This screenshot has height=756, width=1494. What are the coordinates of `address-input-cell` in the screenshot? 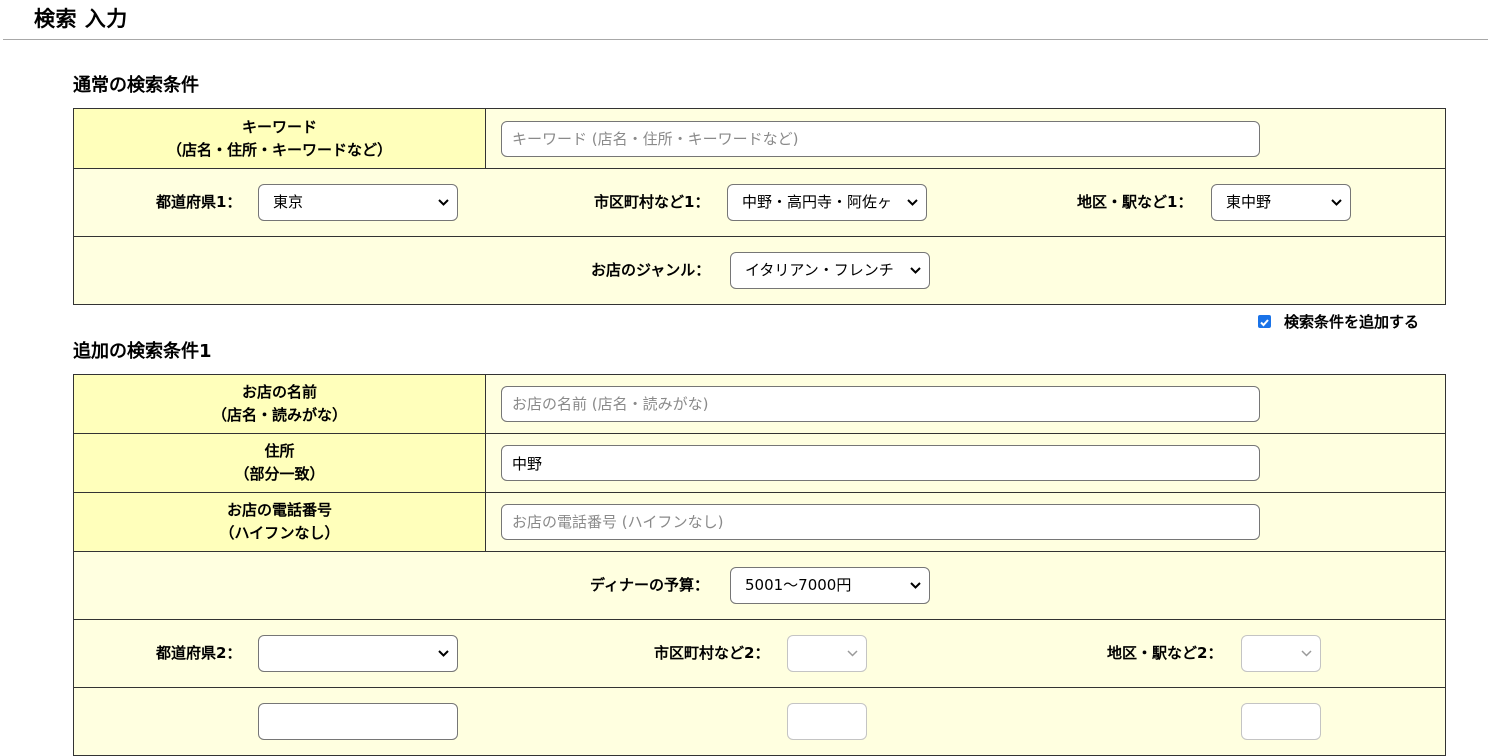 It's located at (965, 463).